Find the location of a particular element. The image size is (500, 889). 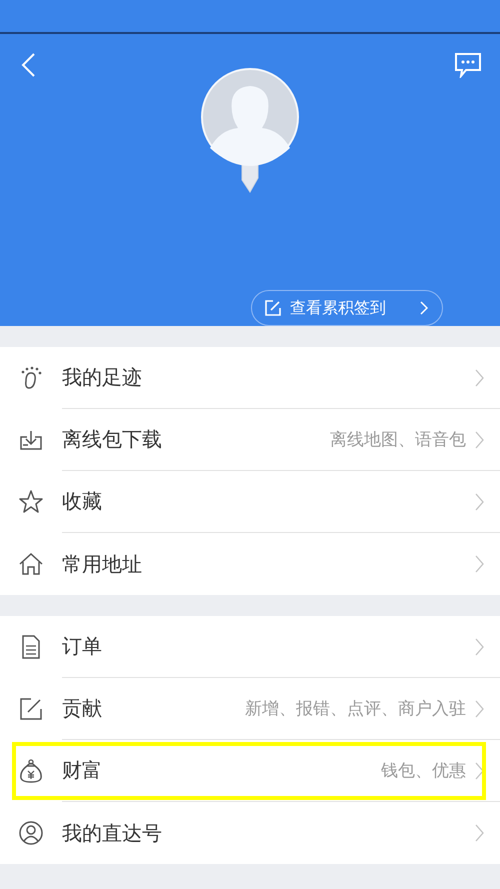

item-label: 我的足迹 is located at coordinates (102, 377).